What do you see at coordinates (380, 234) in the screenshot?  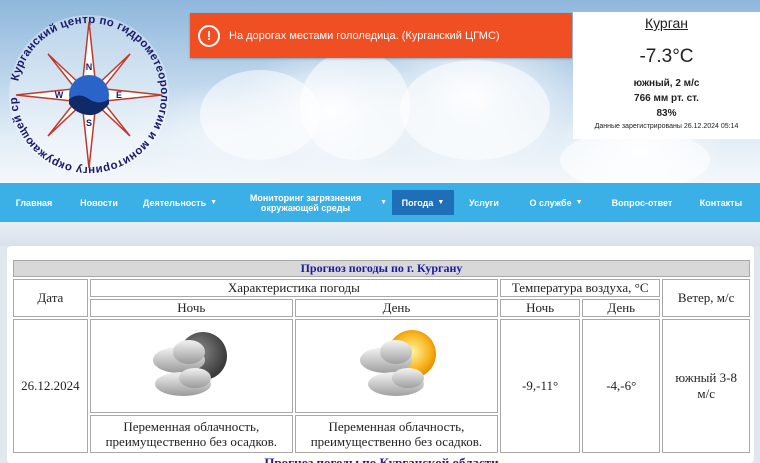 I see `nav-shadow-strip` at bounding box center [380, 234].